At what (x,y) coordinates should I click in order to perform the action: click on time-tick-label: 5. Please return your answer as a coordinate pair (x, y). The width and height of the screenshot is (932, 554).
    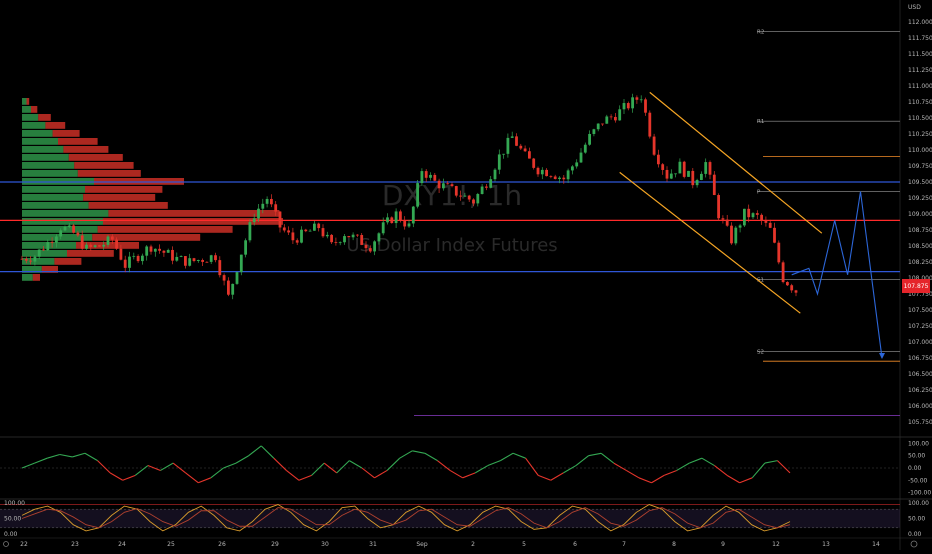
    Looking at the image, I should click on (524, 544).